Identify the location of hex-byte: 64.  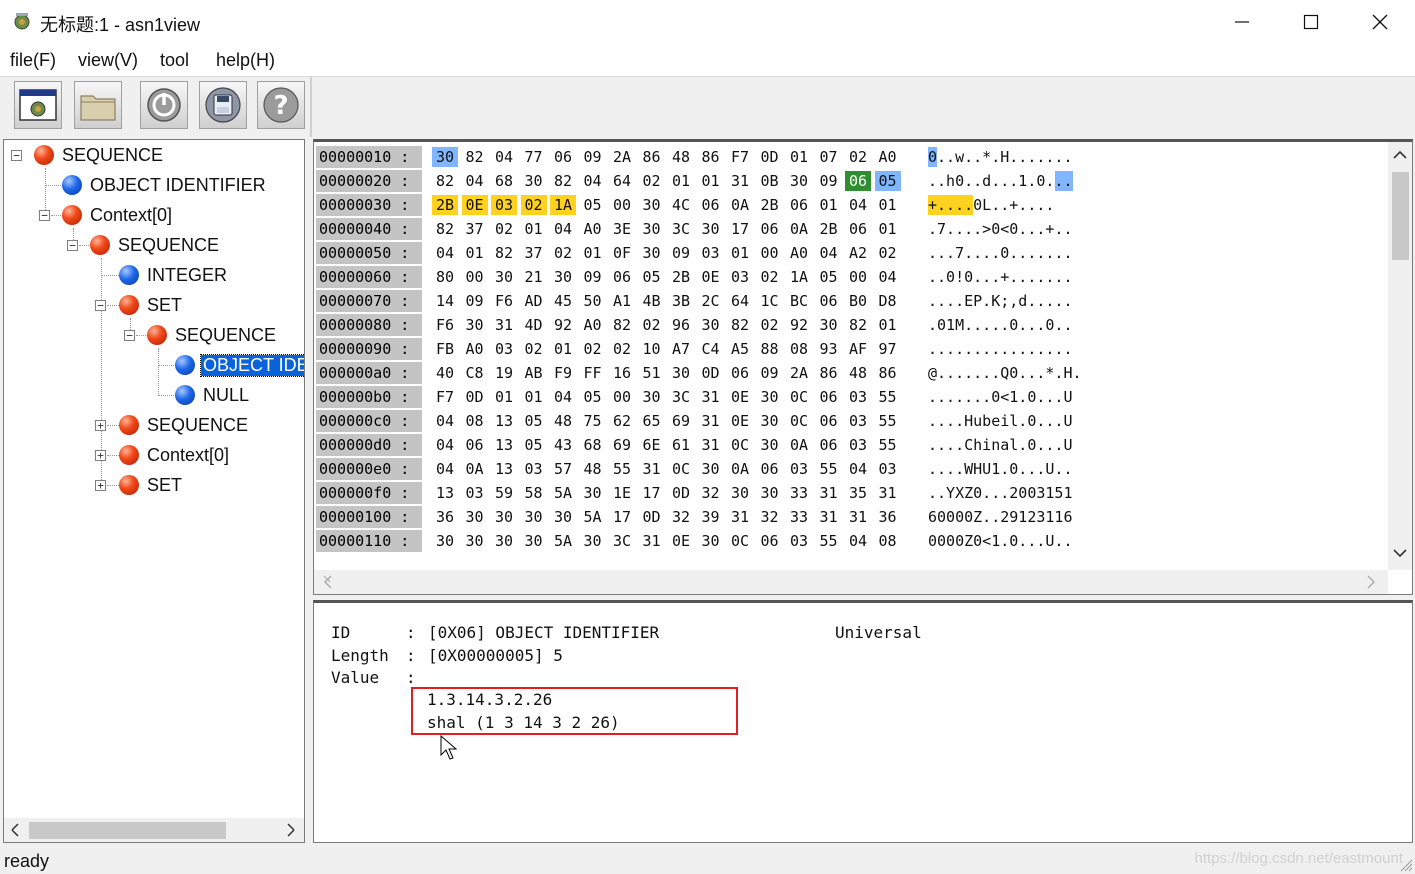
(740, 301).